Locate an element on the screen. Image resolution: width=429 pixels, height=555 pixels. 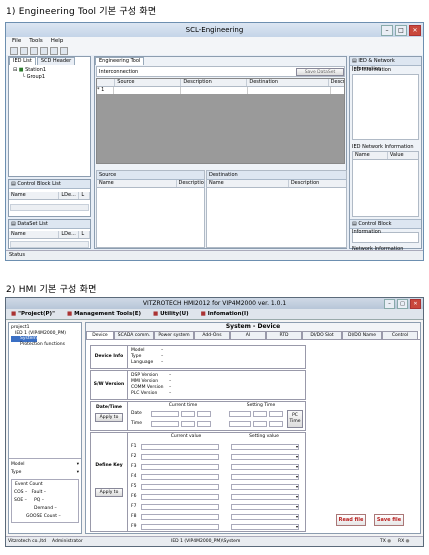
menu-file: File is located at coordinates (16, 41).